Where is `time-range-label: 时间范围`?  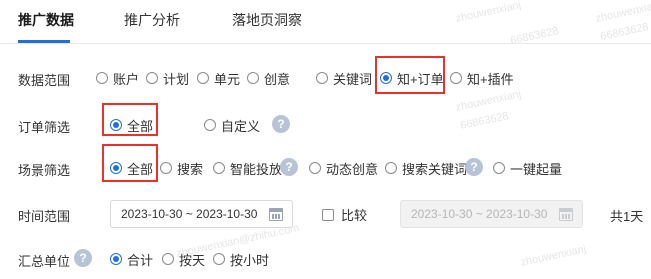 time-range-label: 时间范围 is located at coordinates (44, 216).